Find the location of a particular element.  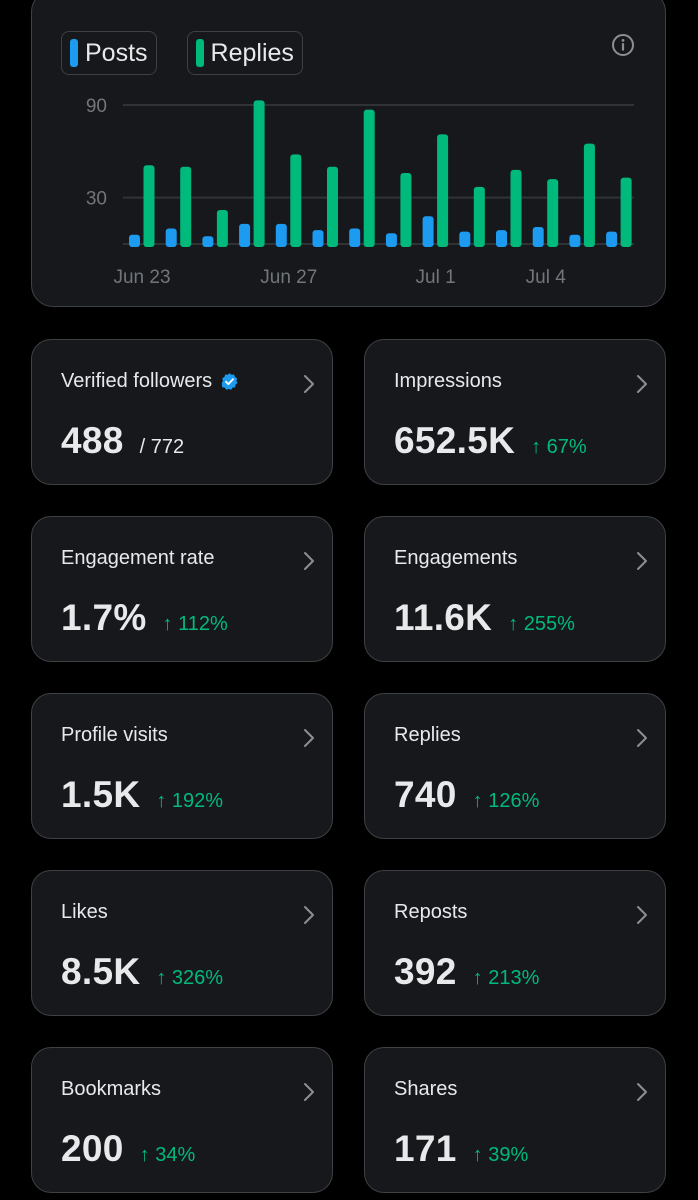

metric-label: Engagements is located at coordinates (456, 558).